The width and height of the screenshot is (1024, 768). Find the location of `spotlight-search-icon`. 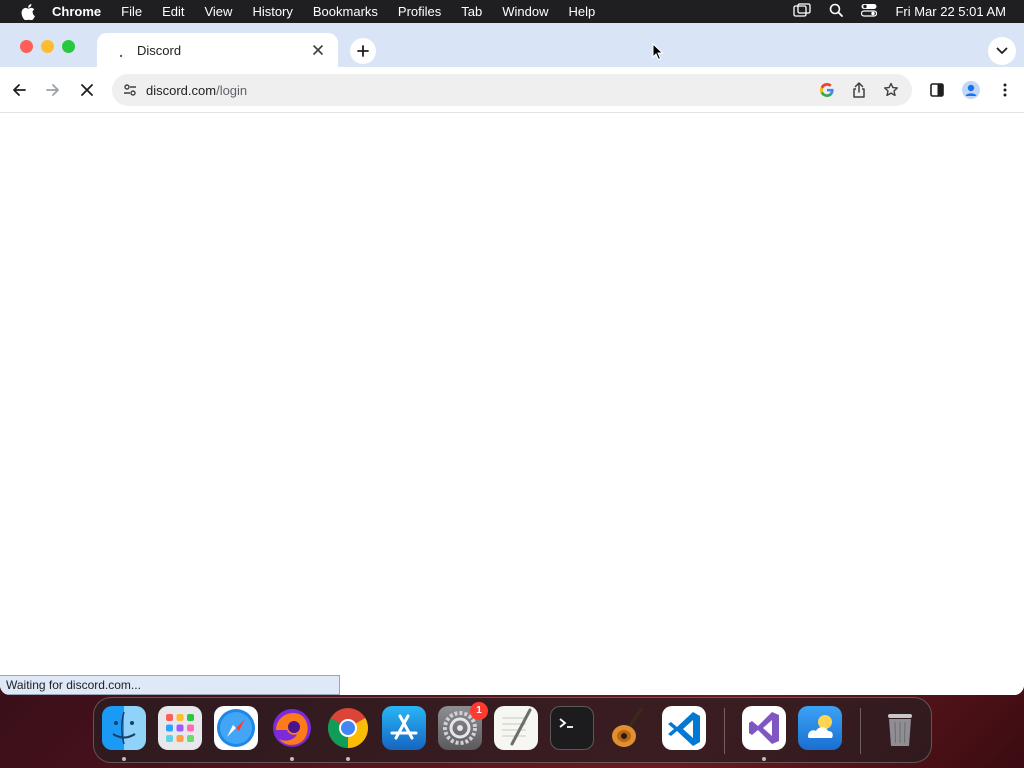

spotlight-search-icon is located at coordinates (836, 11).